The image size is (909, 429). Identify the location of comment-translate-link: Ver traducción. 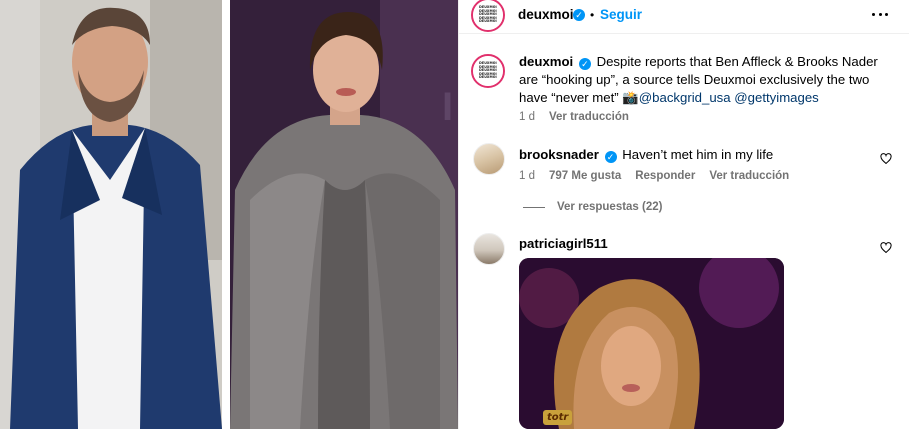
(749, 176).